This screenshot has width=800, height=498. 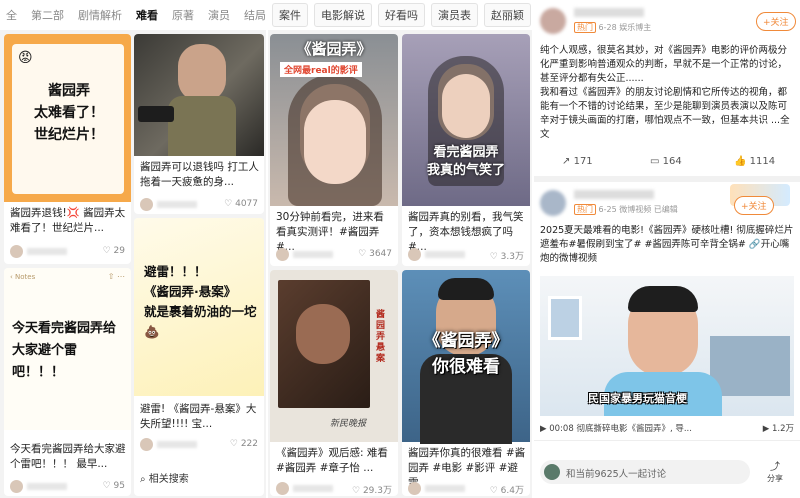 What do you see at coordinates (334, 356) in the screenshot?
I see `note-cover: 酱园弄 悬案 新民晚报` at bounding box center [334, 356].